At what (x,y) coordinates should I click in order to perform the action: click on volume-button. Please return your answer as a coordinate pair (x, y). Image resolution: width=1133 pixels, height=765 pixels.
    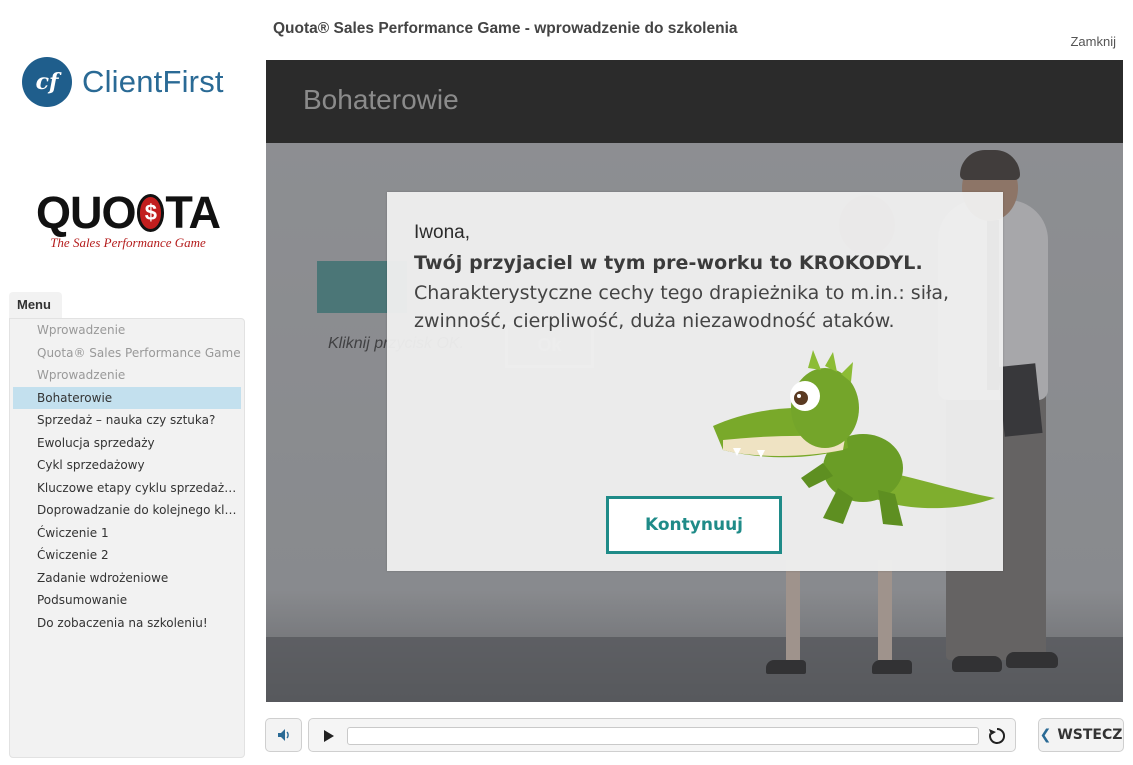
    Looking at the image, I should click on (283, 735).